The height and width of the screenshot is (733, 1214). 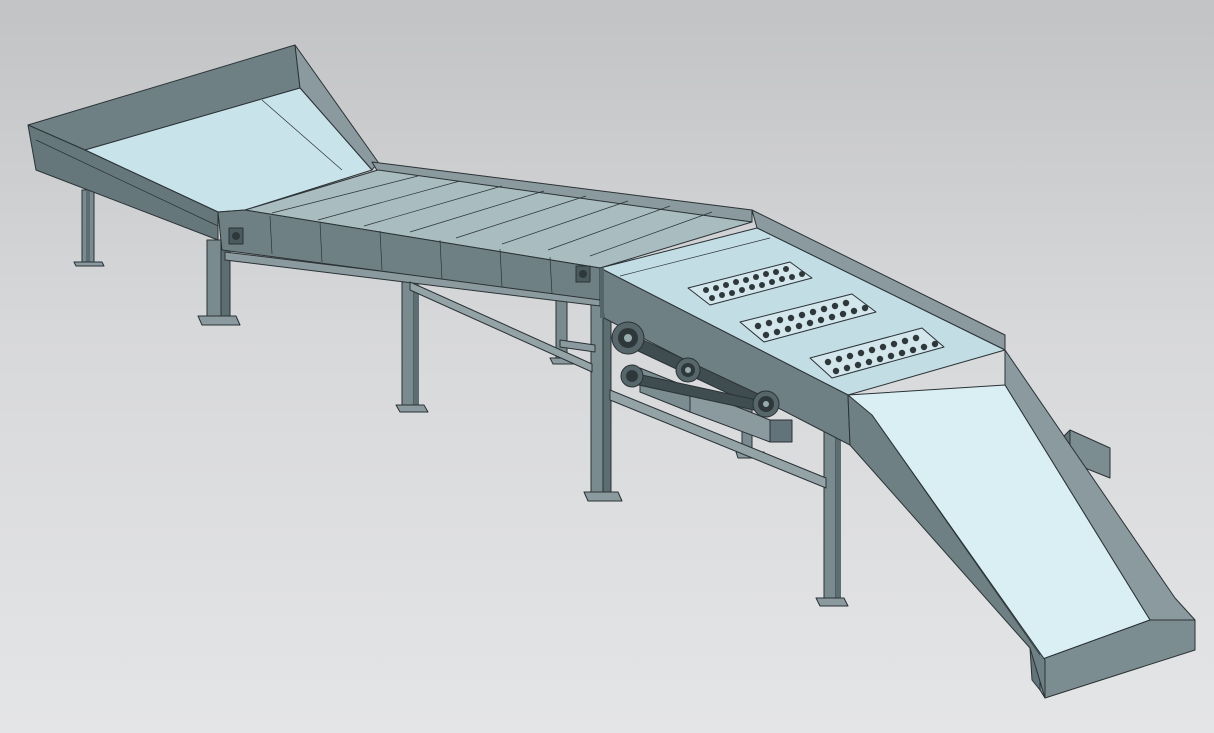 I want to click on sprocket-mid, so click(x=688, y=370).